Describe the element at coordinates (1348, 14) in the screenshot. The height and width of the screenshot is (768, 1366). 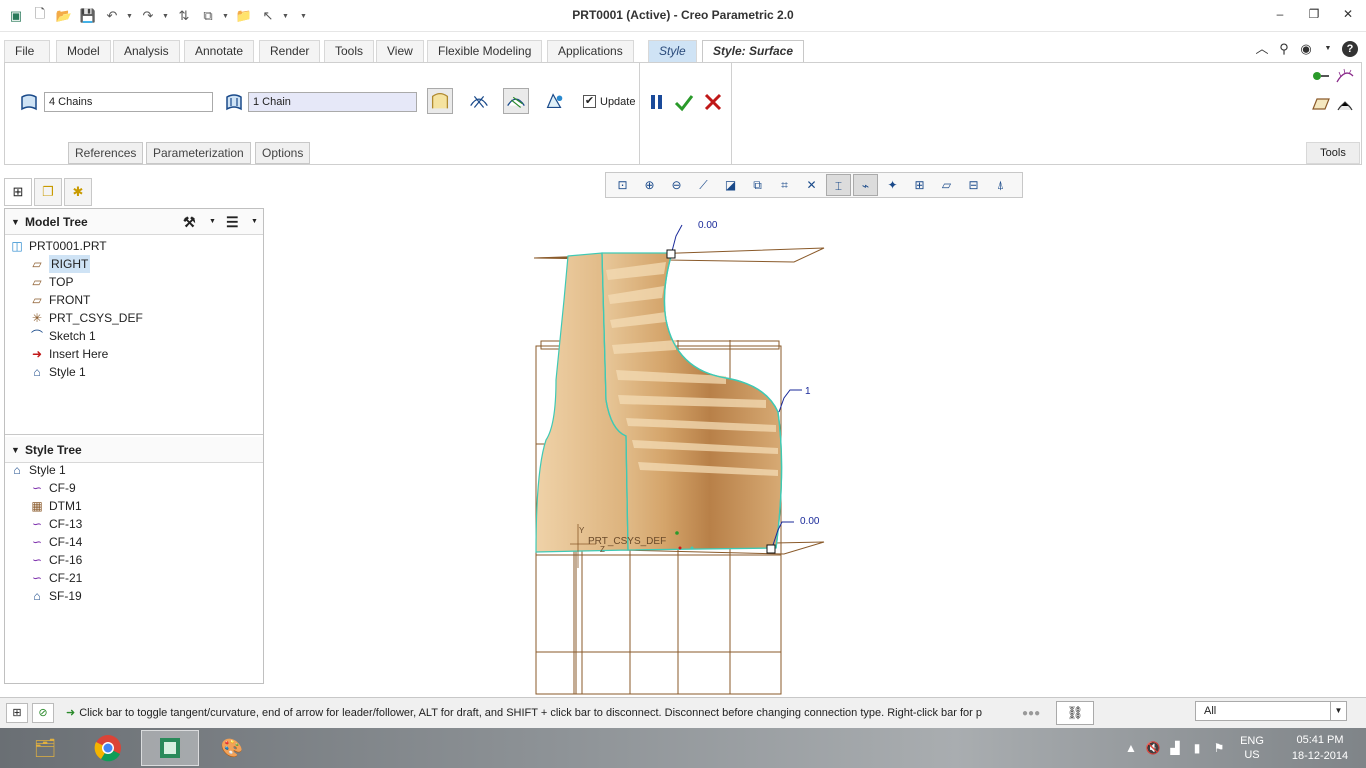
I see `close-icon: ✕` at that location.